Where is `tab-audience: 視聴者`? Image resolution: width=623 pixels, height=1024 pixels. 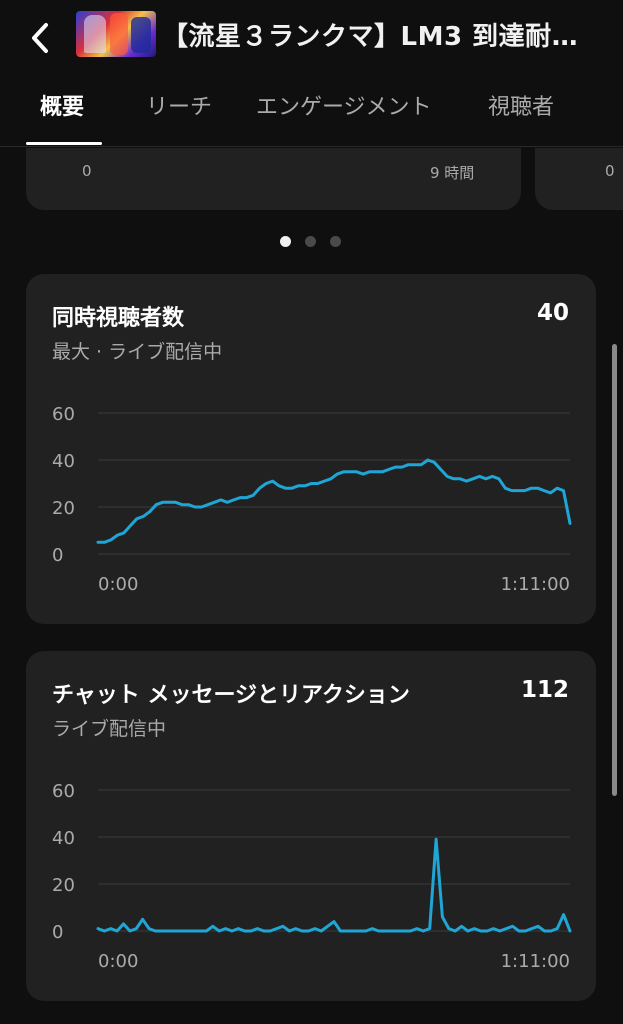 tab-audience: 視聴者 is located at coordinates (521, 108).